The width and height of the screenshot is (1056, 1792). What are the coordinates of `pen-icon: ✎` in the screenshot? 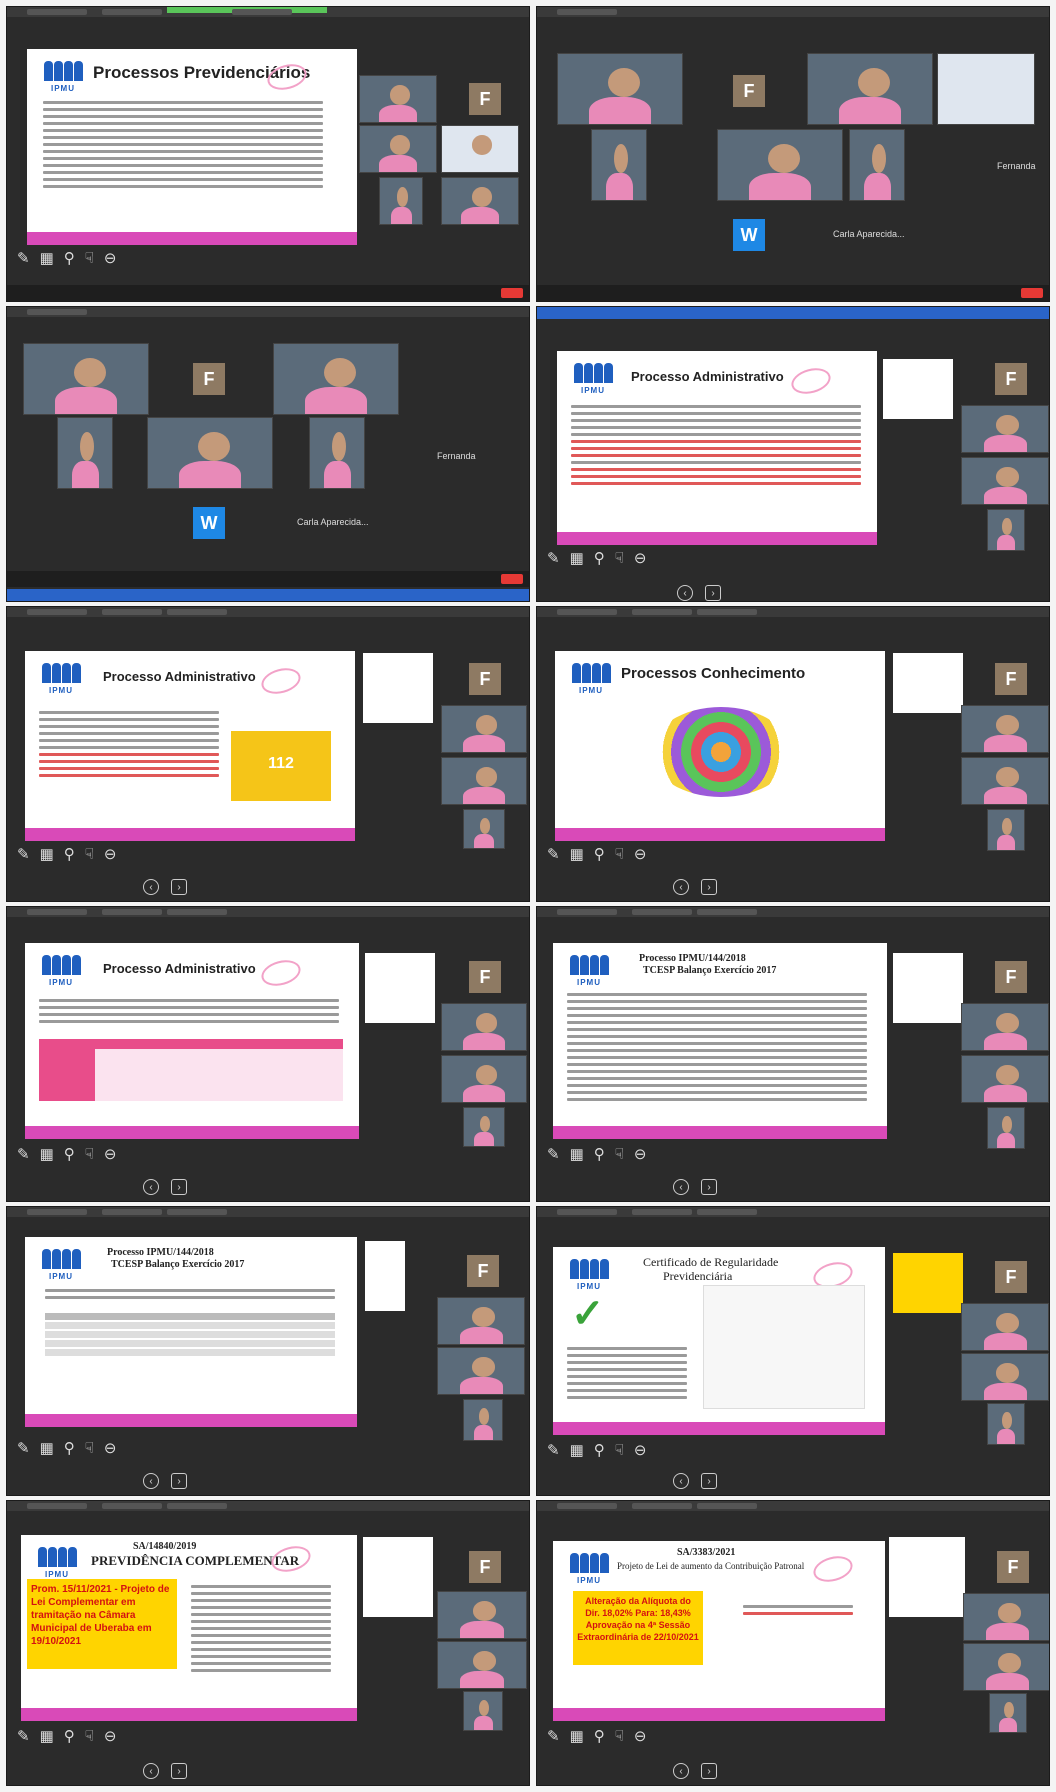 It's located at (23, 258).